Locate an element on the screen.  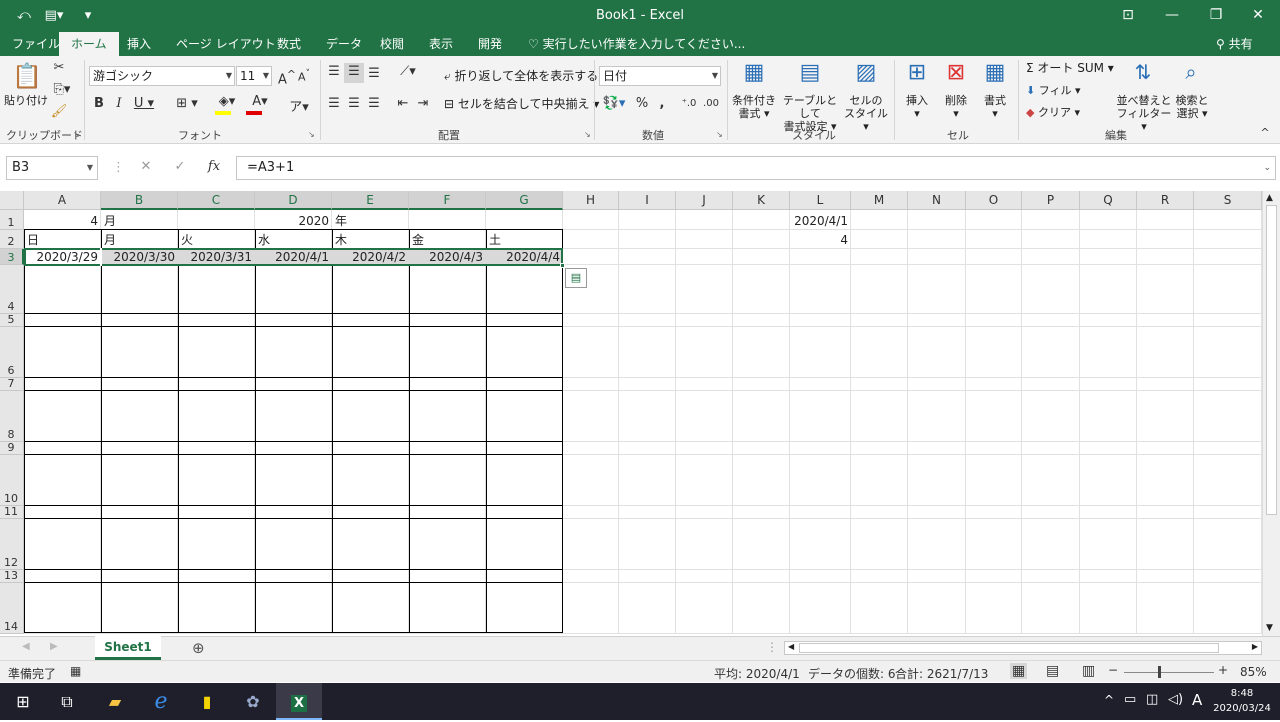
ime-indicator: A is located at coordinates (1197, 700).